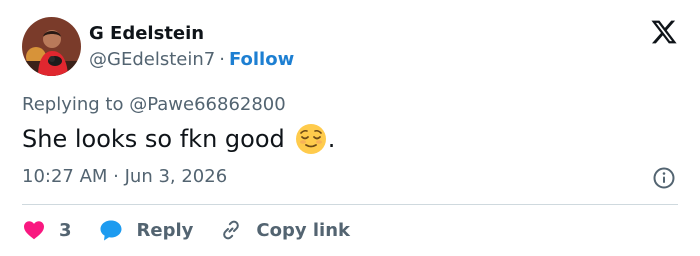 Image resolution: width=700 pixels, height=256 pixels. Describe the element at coordinates (350, 204) in the screenshot. I see `divider` at that location.